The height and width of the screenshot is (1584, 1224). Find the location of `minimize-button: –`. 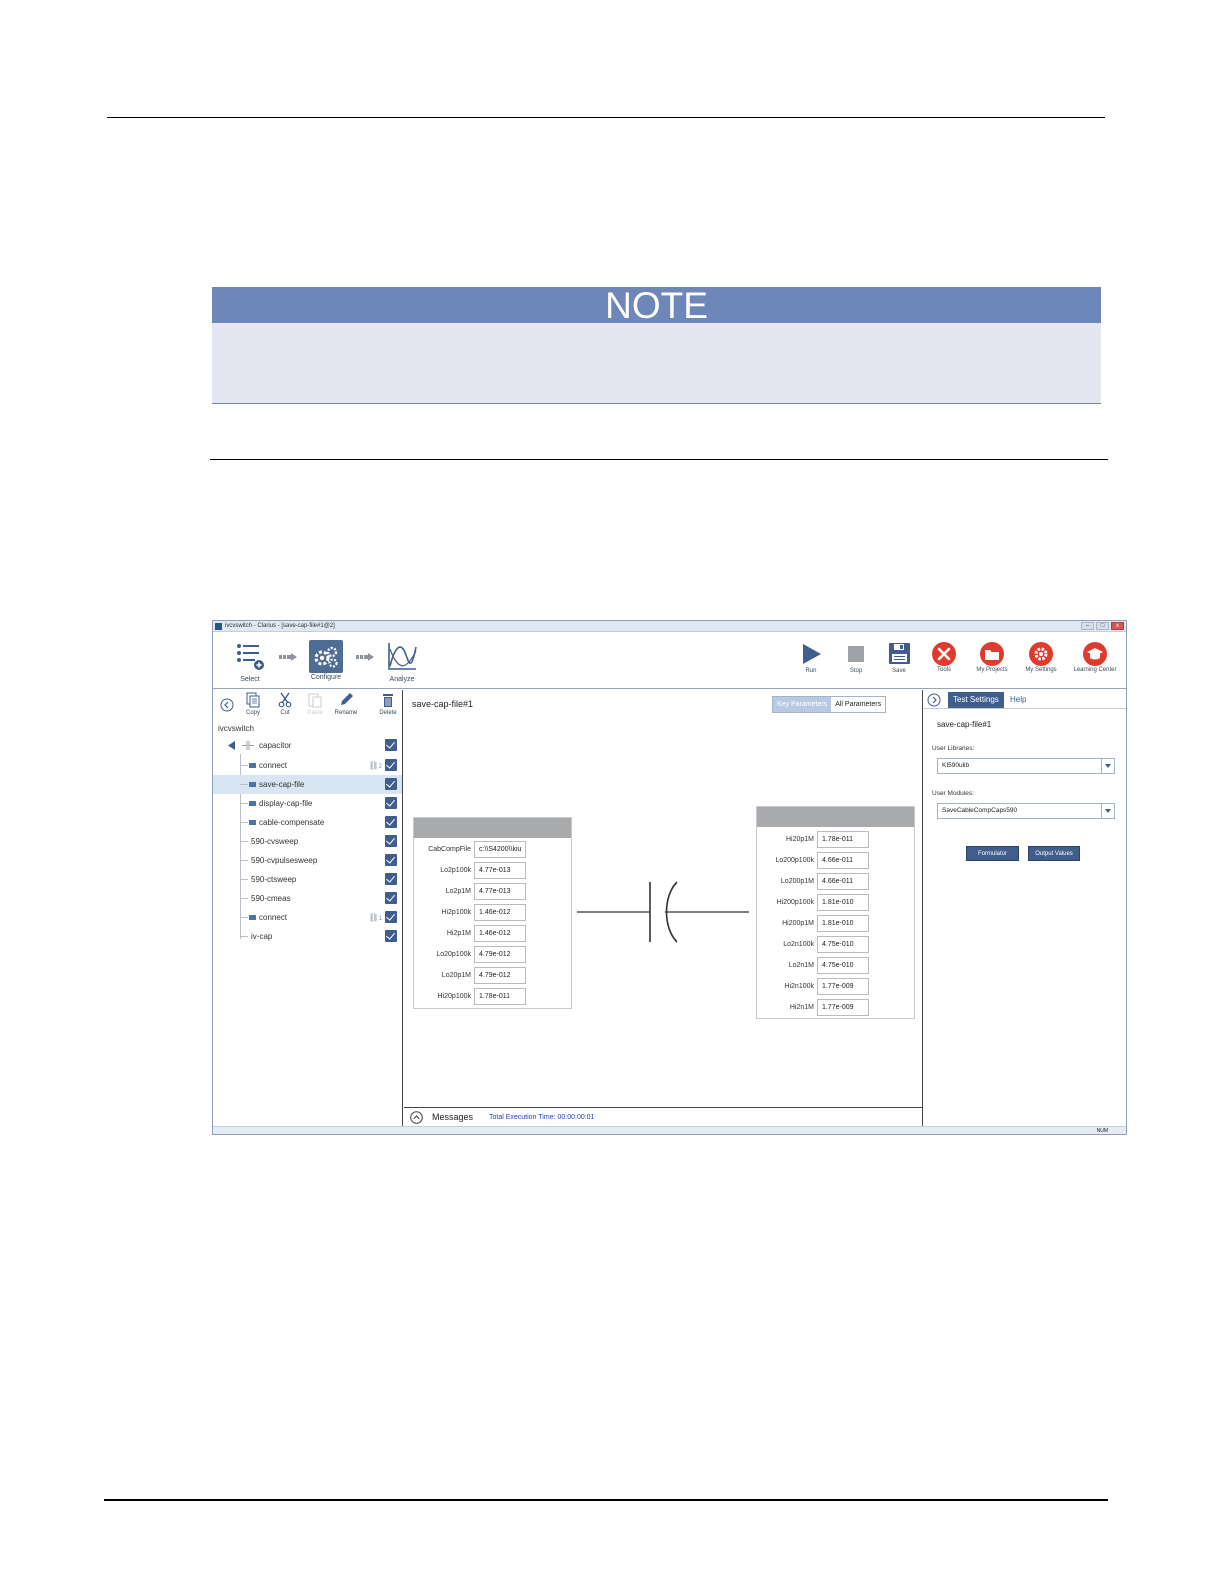

minimize-button: – is located at coordinates (1087, 626).